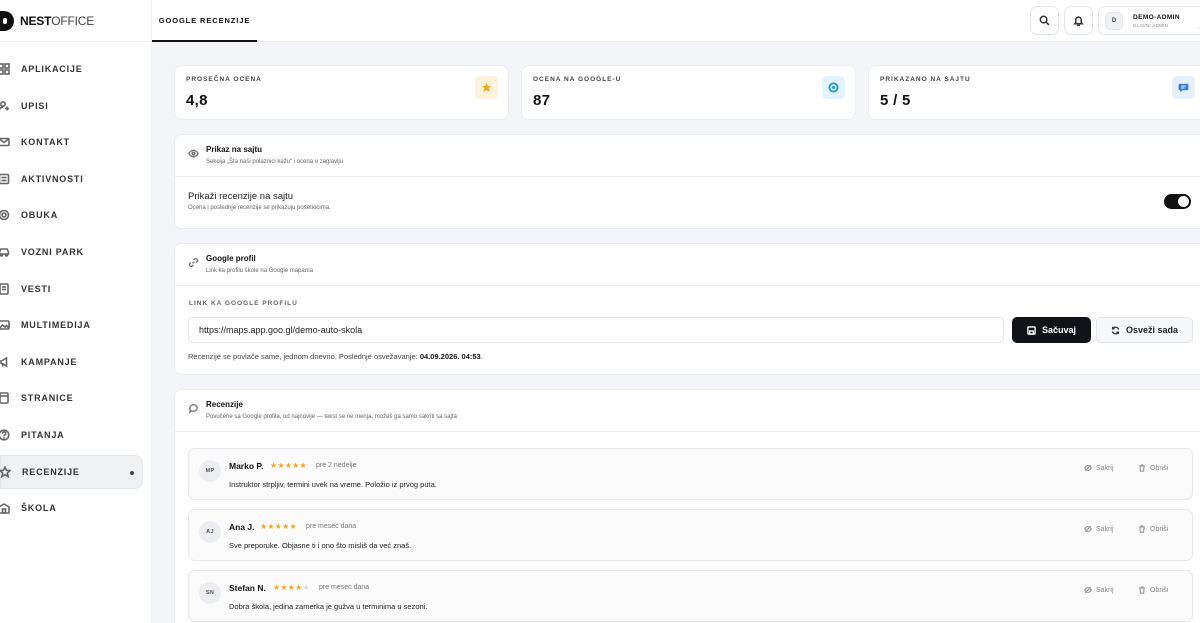 The width and height of the screenshot is (1200, 623). Describe the element at coordinates (1031, 330) in the screenshot. I see `save-icon` at that location.